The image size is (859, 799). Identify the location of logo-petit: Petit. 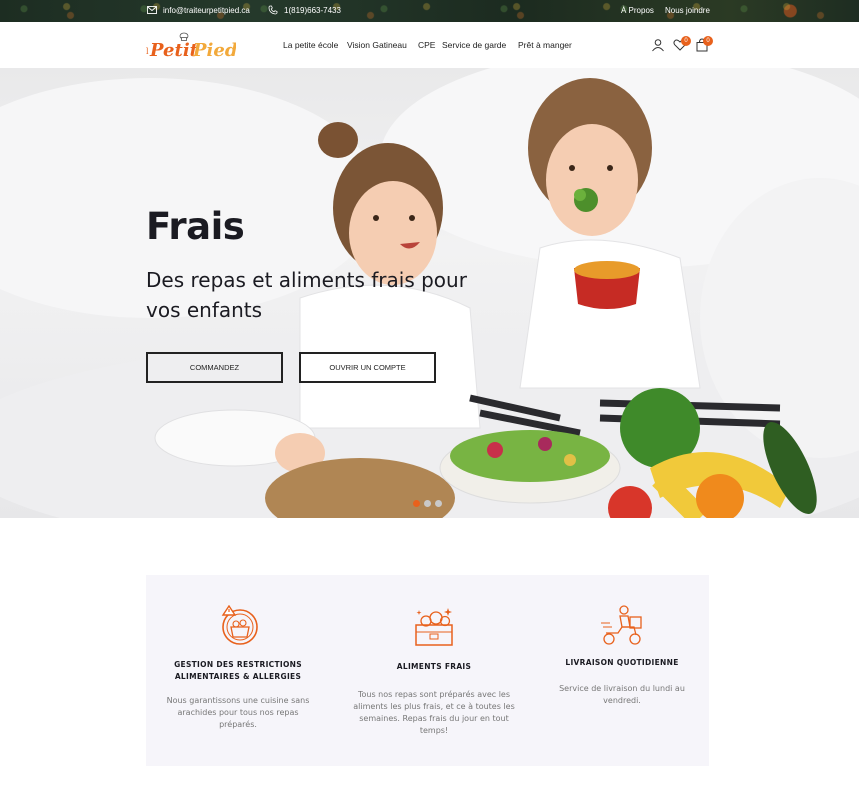
(174, 50).